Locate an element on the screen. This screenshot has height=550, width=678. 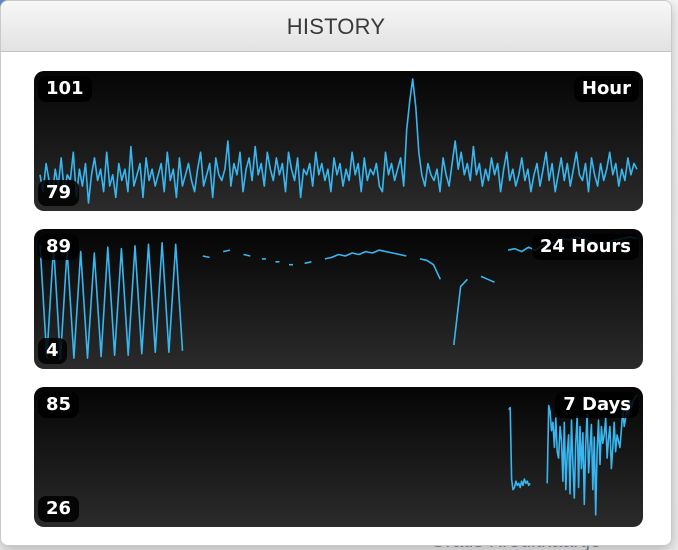
24-hours-max-label: 89 is located at coordinates (59, 247).